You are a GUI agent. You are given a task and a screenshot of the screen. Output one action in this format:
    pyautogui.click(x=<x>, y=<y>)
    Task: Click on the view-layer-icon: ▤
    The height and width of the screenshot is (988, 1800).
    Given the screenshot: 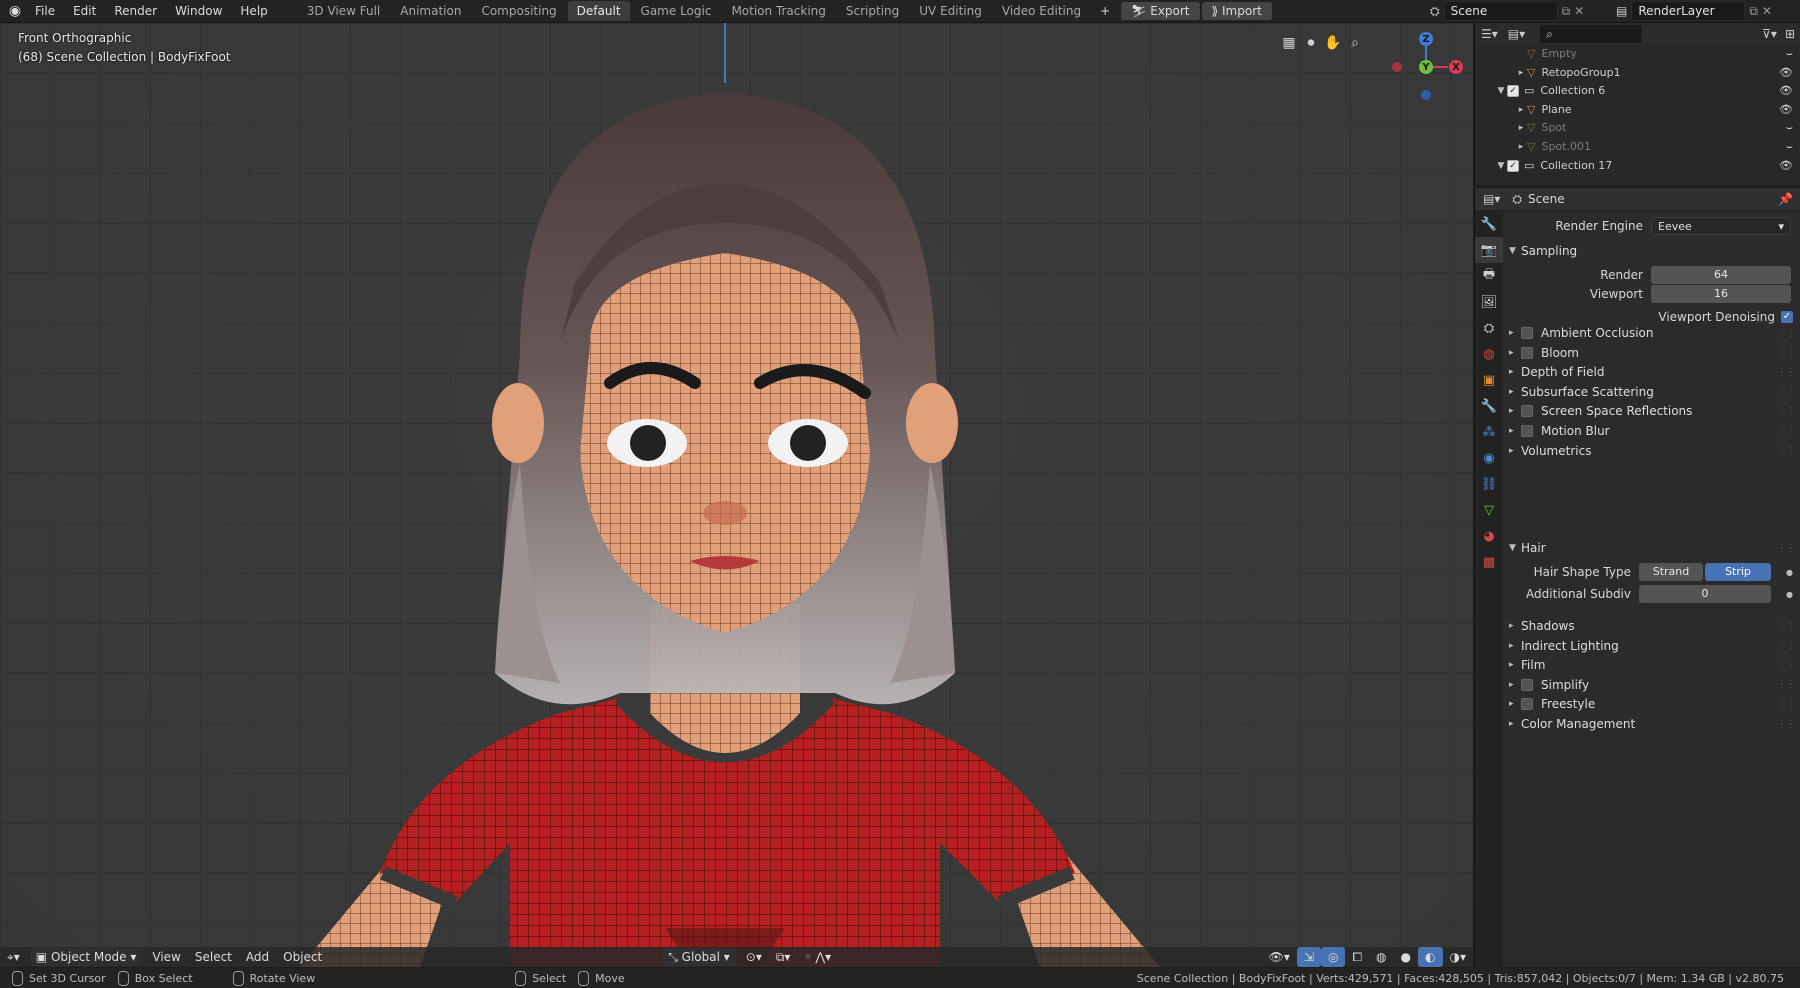 What is the action you would take?
    pyautogui.click(x=1621, y=11)
    